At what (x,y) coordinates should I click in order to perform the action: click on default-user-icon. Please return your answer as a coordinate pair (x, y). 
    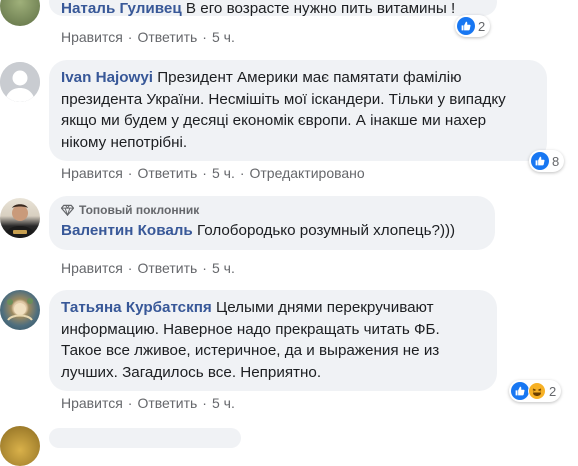
    Looking at the image, I should click on (20, 82).